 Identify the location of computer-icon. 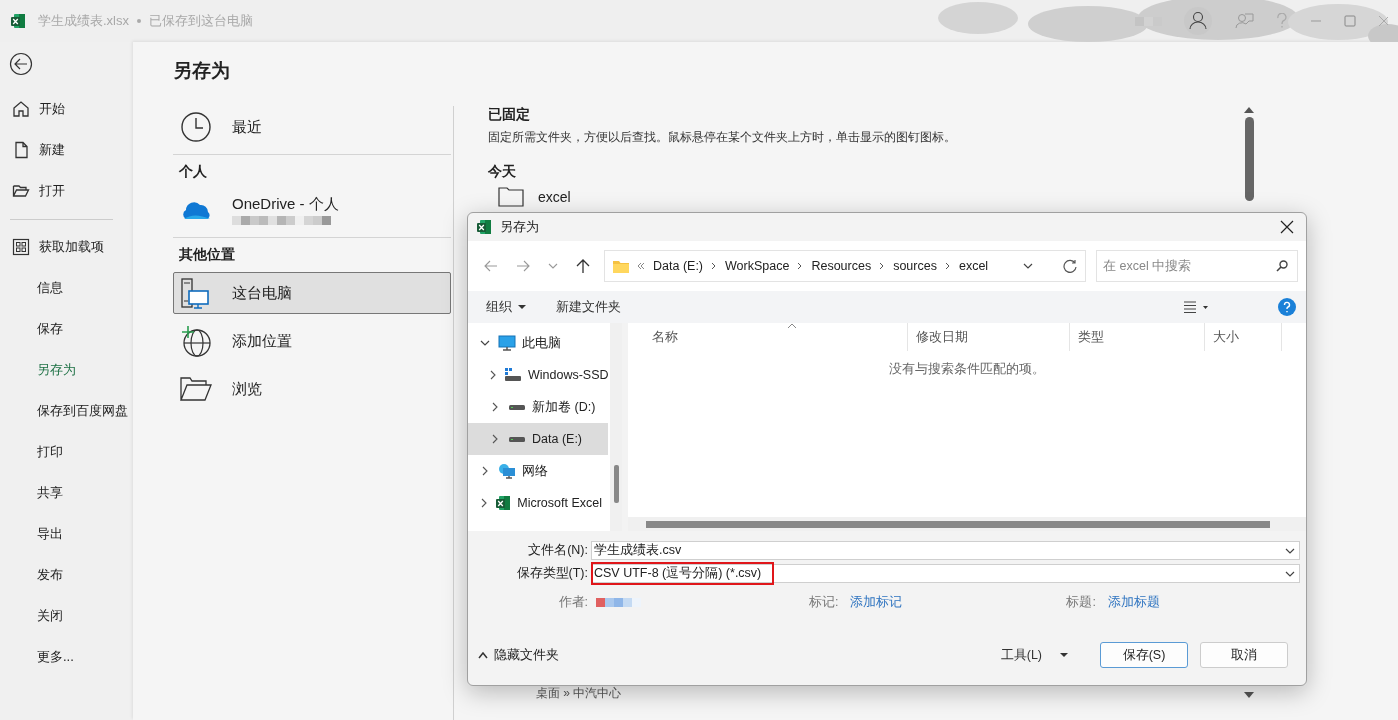
(196, 293).